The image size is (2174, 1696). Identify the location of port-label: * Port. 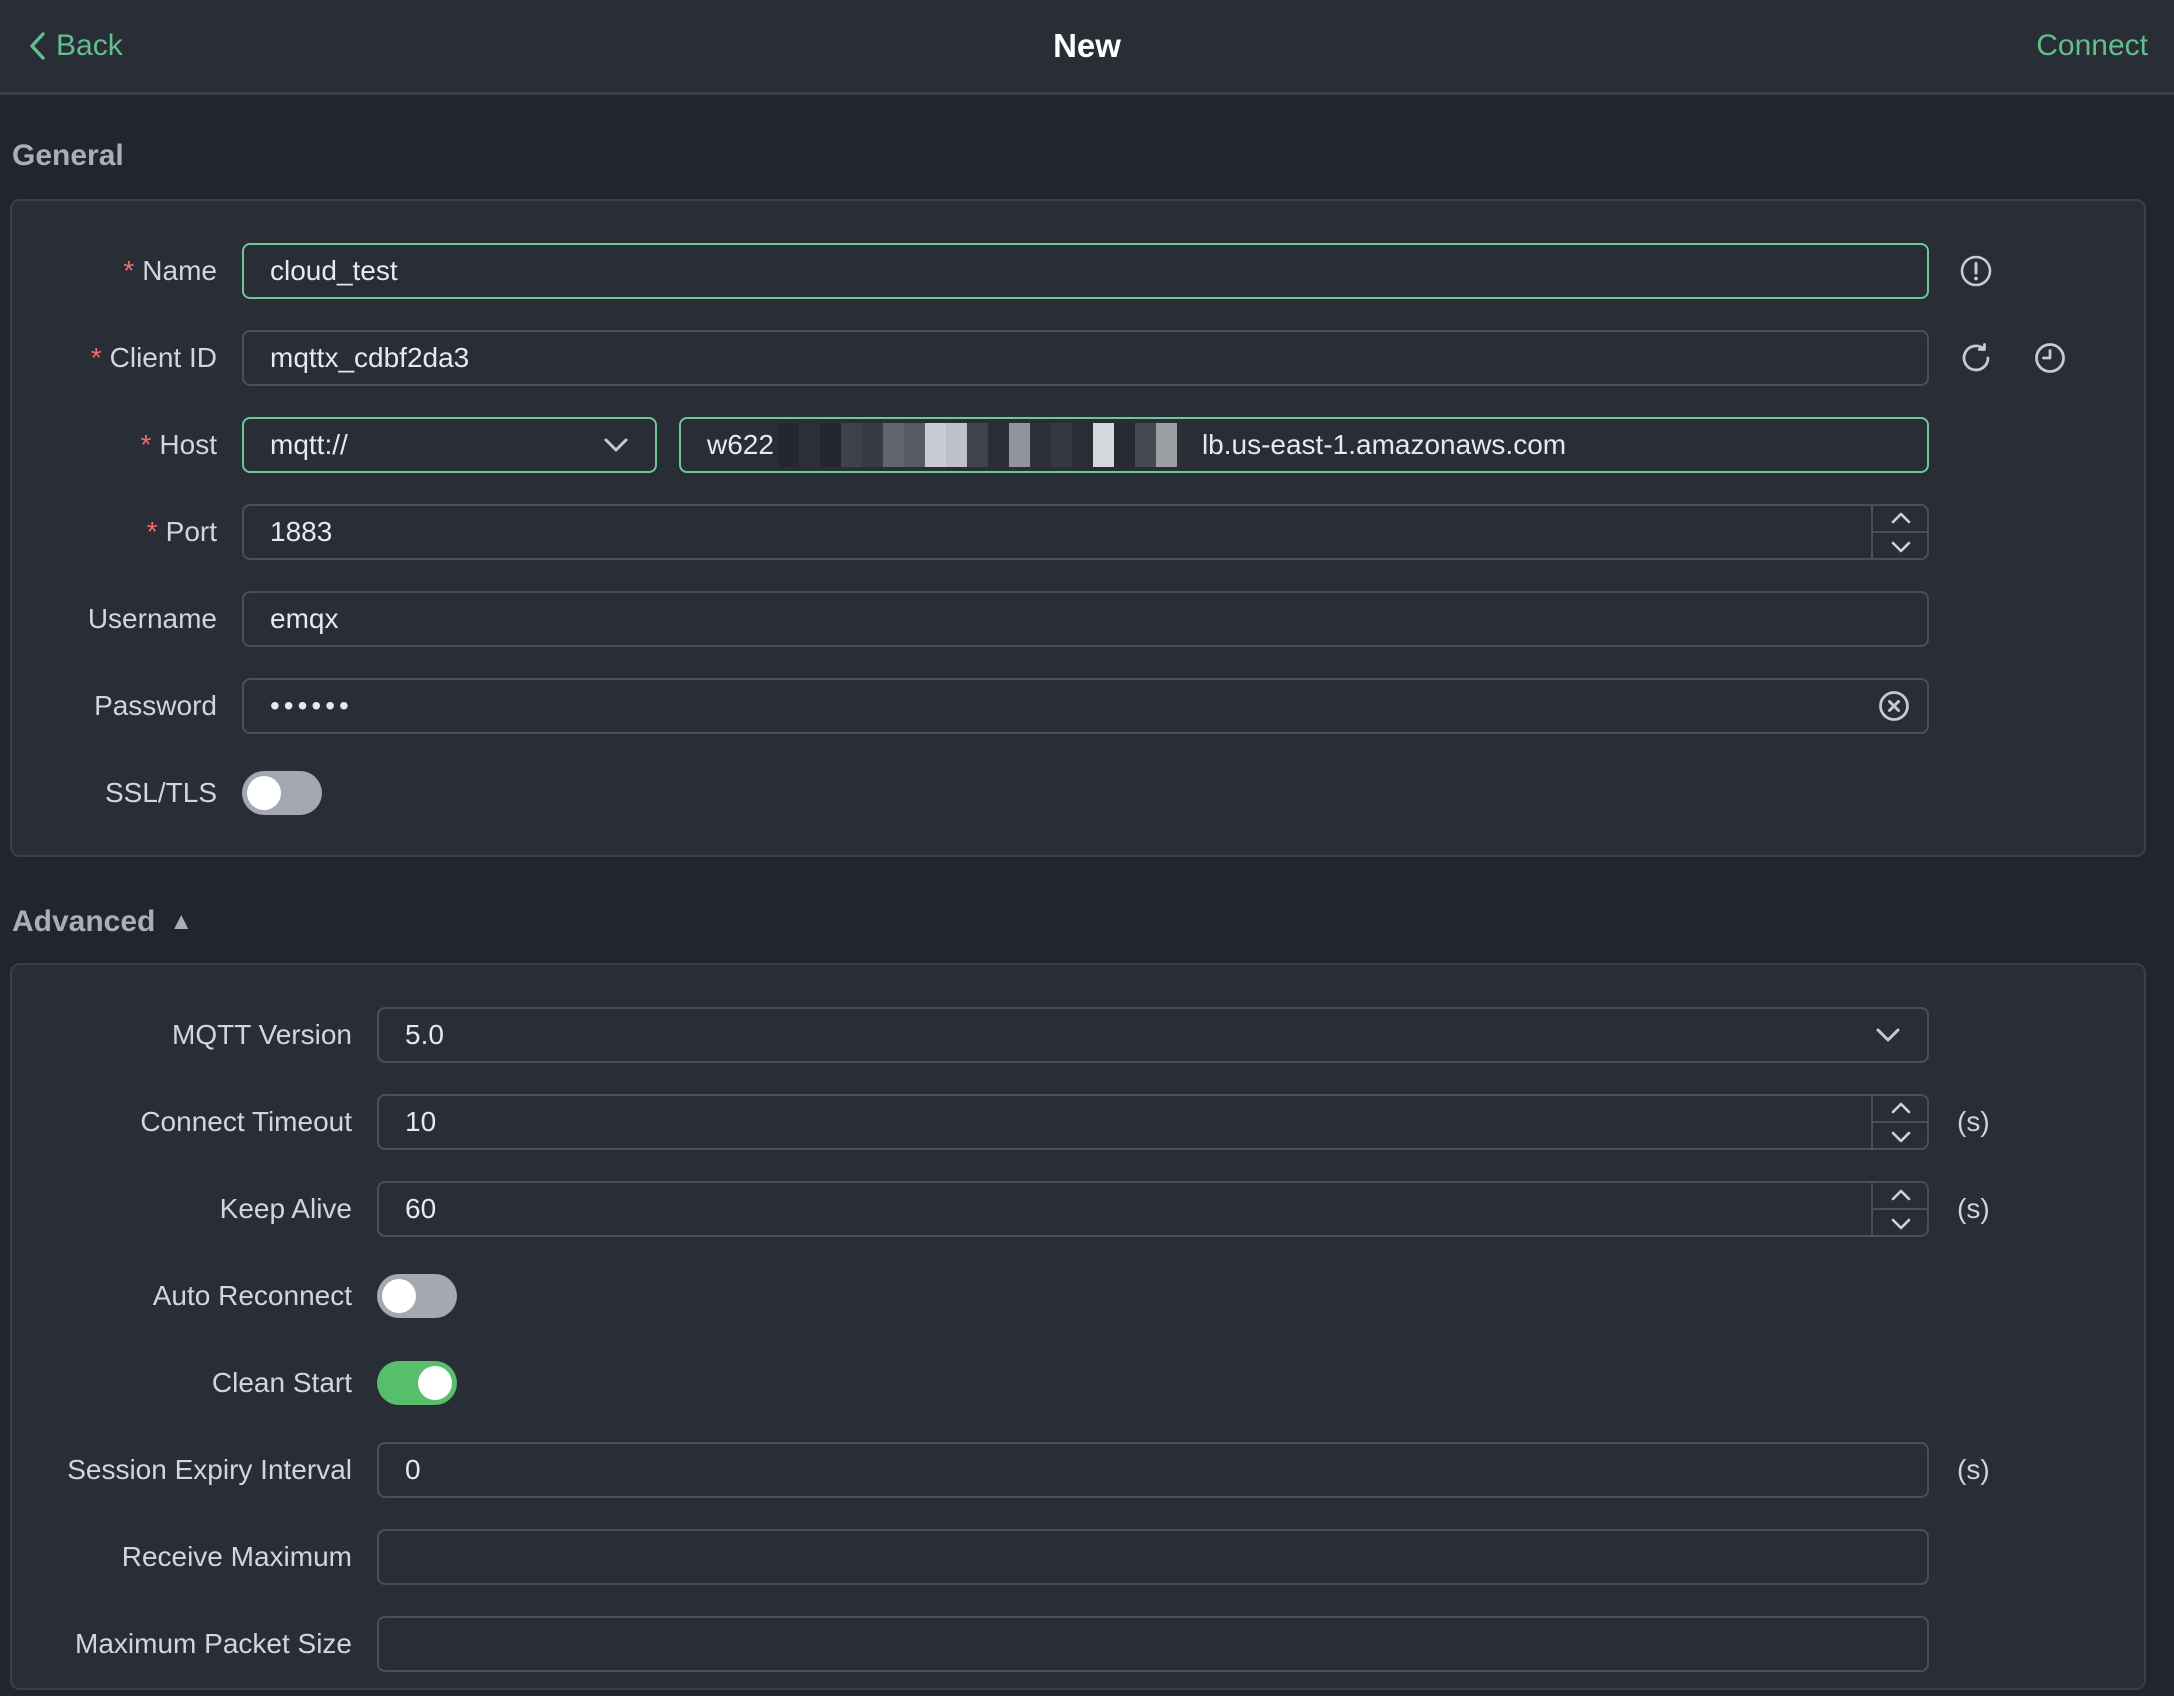
(181, 531).